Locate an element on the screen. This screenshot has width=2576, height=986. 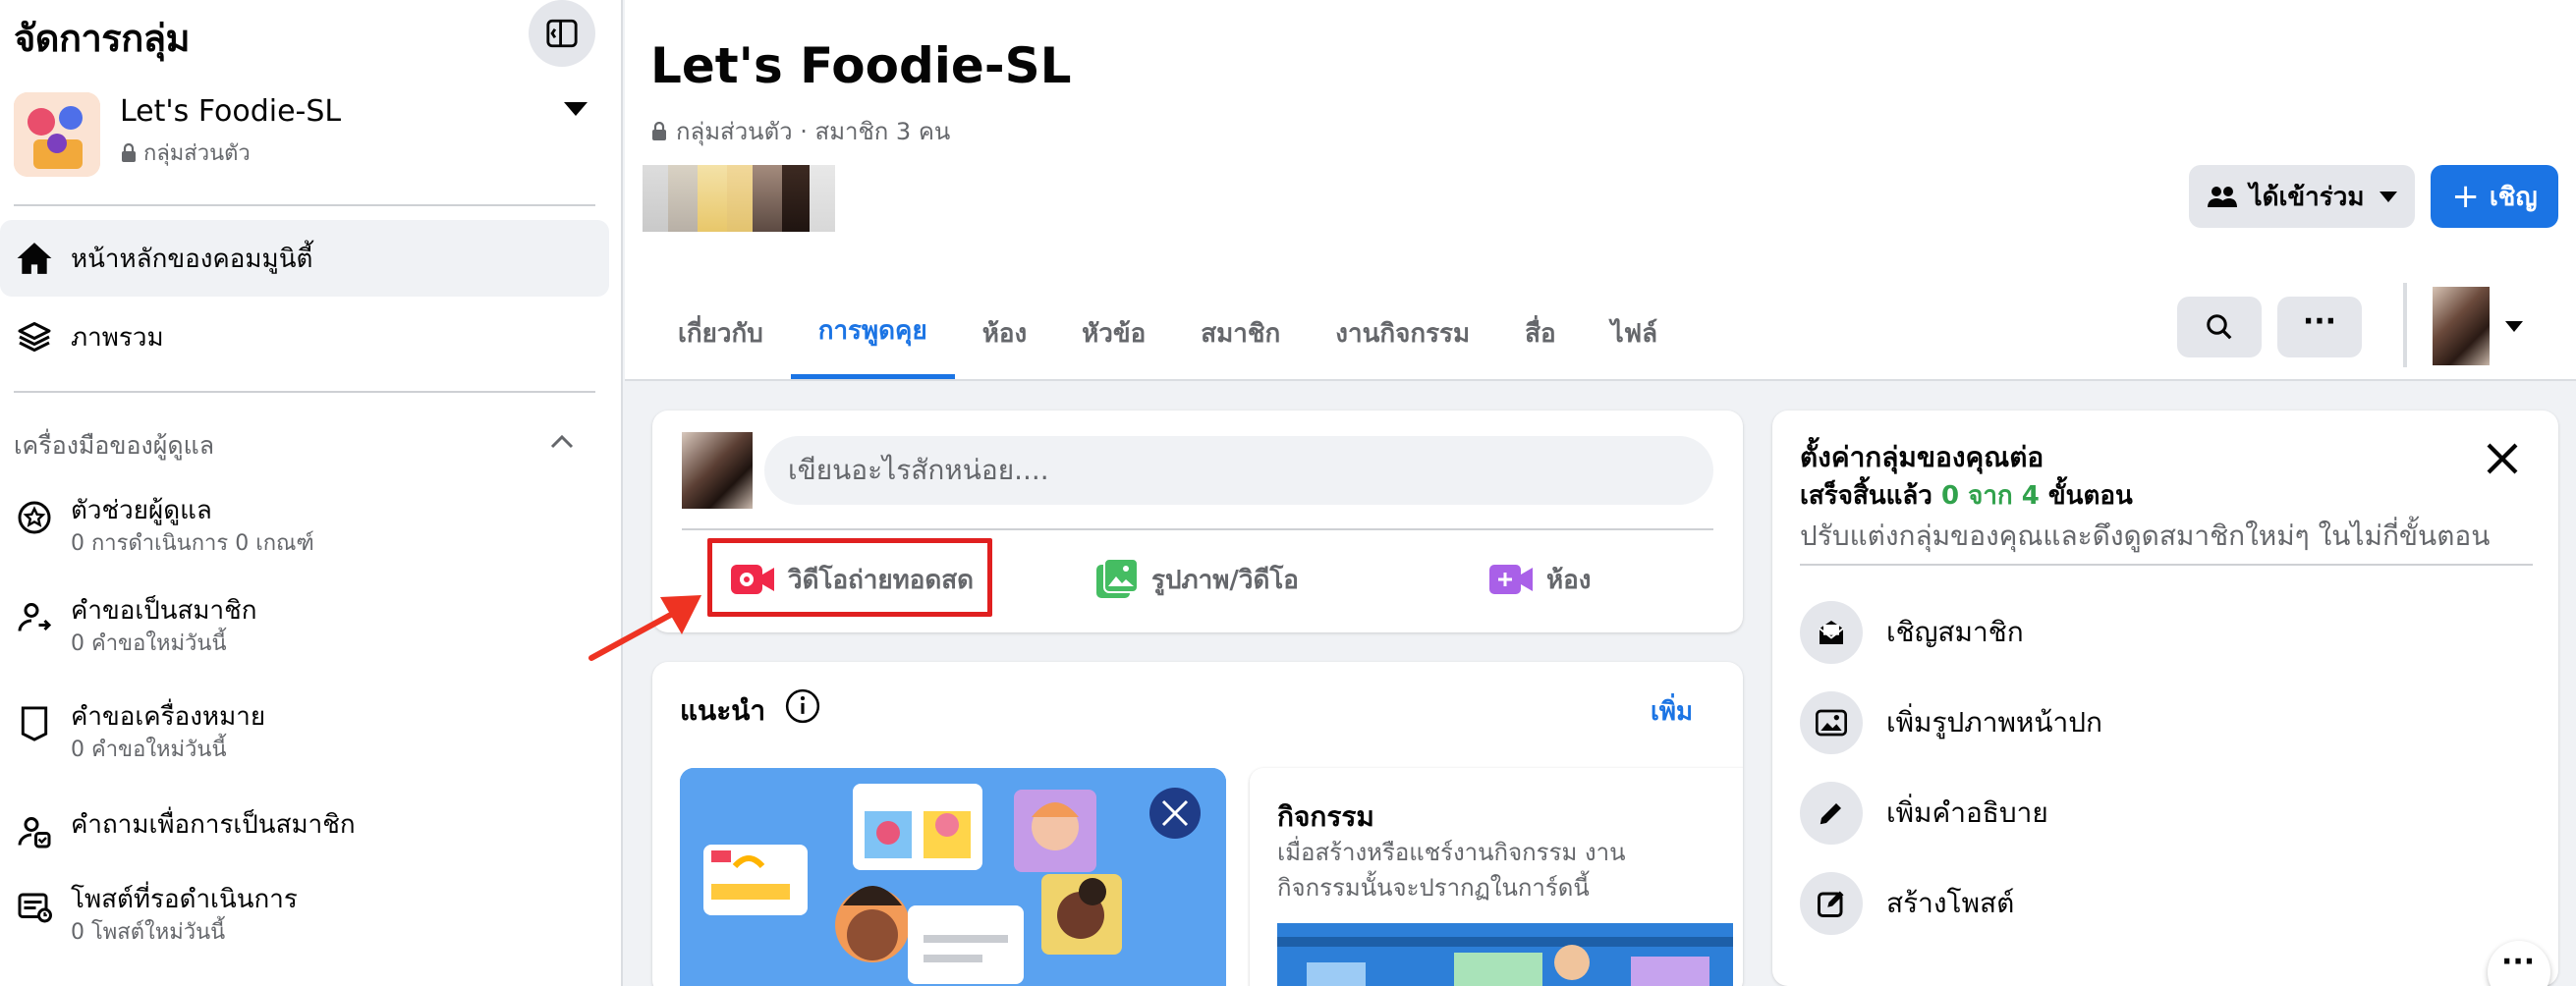
more-options-button: ··· is located at coordinates (2319, 327).